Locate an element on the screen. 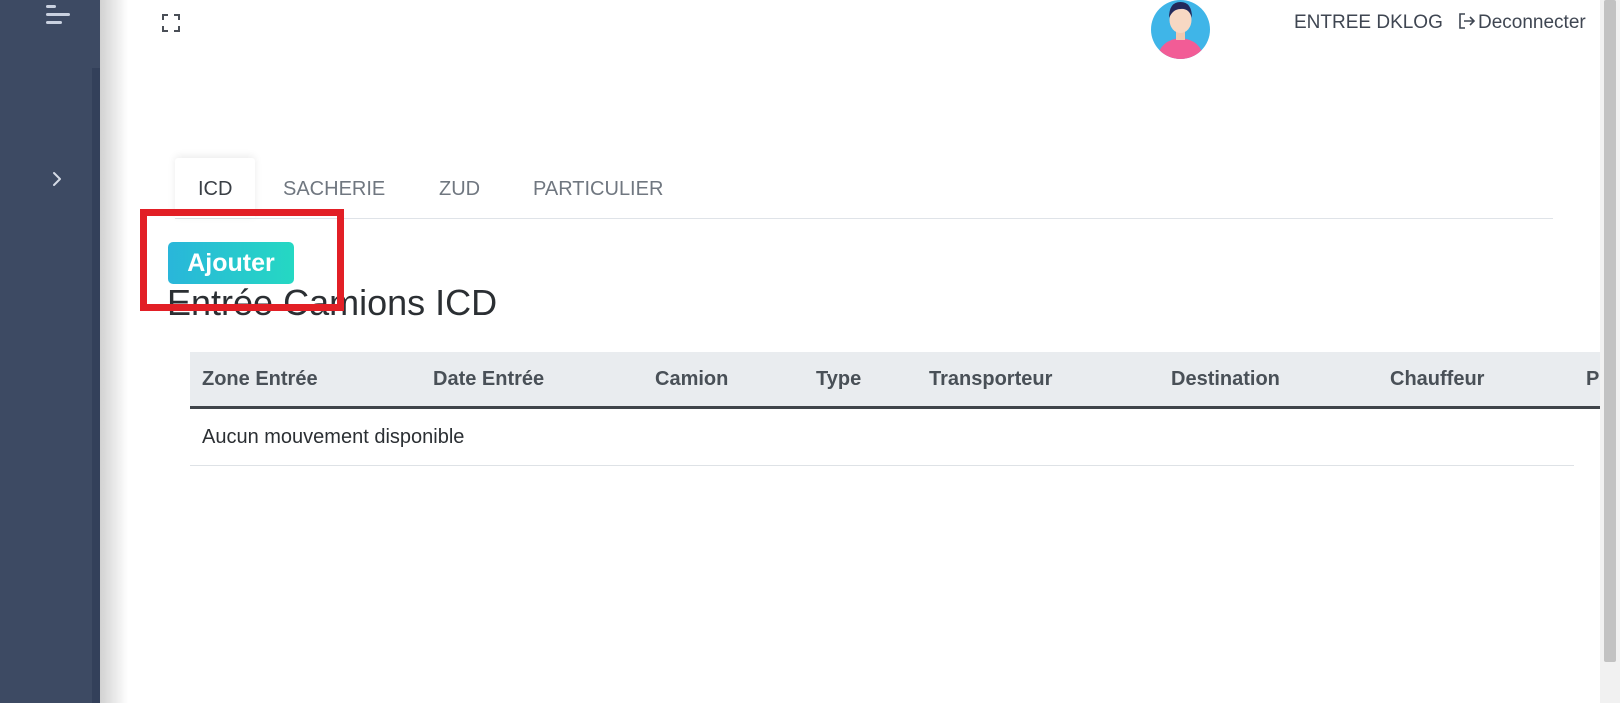  table-row: Aucun mouvement disponible is located at coordinates (895, 436).